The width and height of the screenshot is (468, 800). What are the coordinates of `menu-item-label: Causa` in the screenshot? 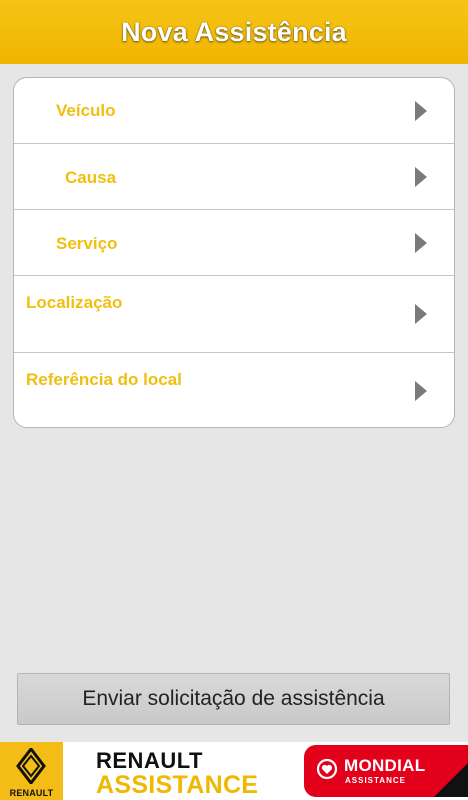 It's located at (91, 177).